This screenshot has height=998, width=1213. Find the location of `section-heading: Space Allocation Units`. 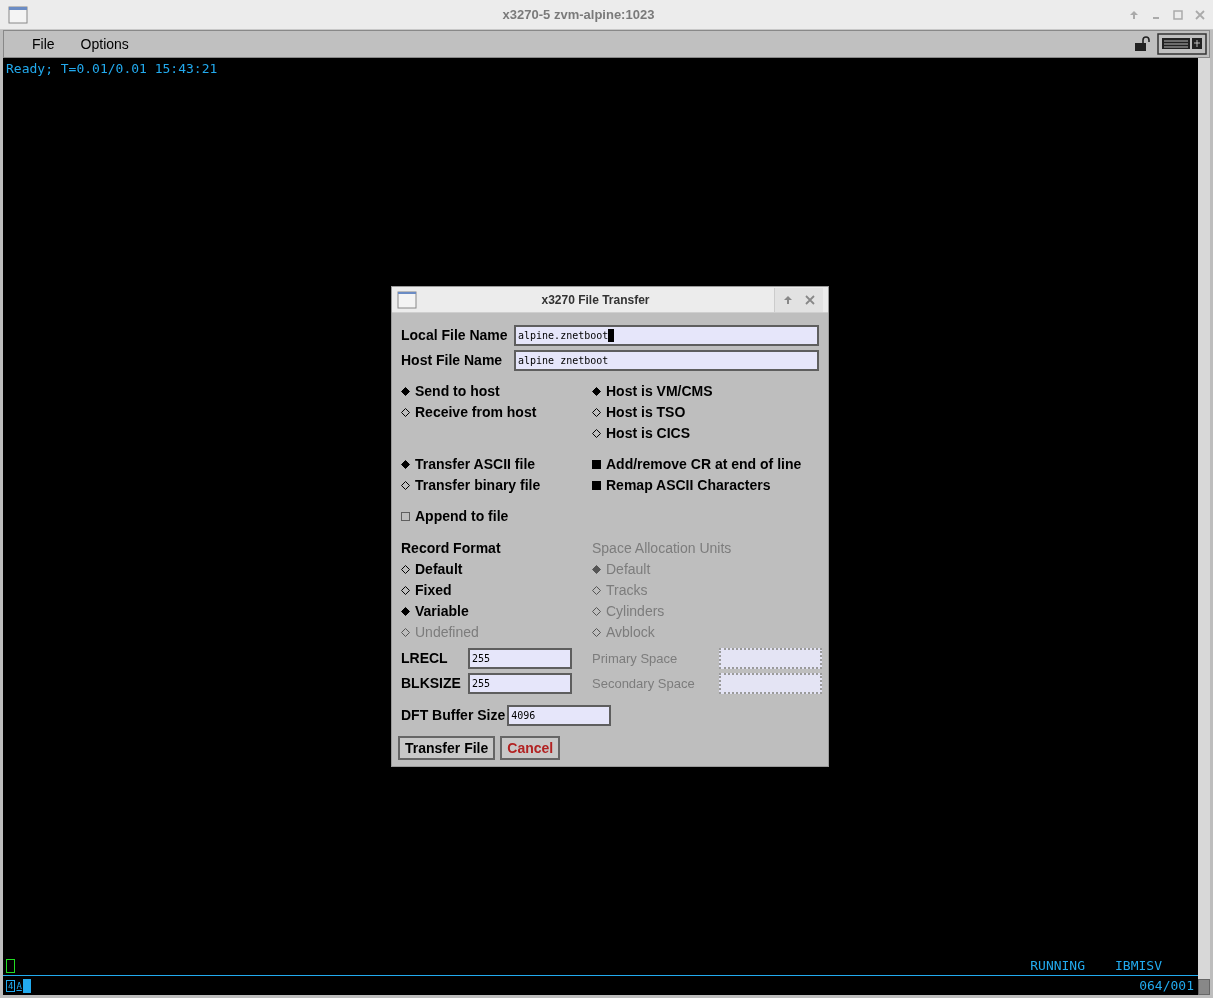

section-heading: Space Allocation Units is located at coordinates (662, 548).